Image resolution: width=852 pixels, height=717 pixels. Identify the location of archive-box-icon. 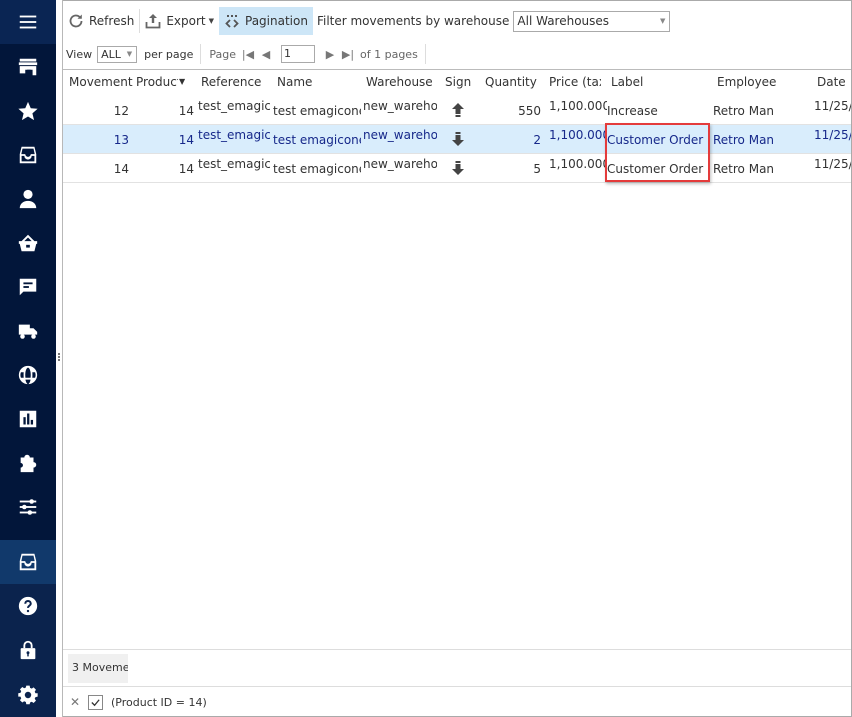
(28, 155).